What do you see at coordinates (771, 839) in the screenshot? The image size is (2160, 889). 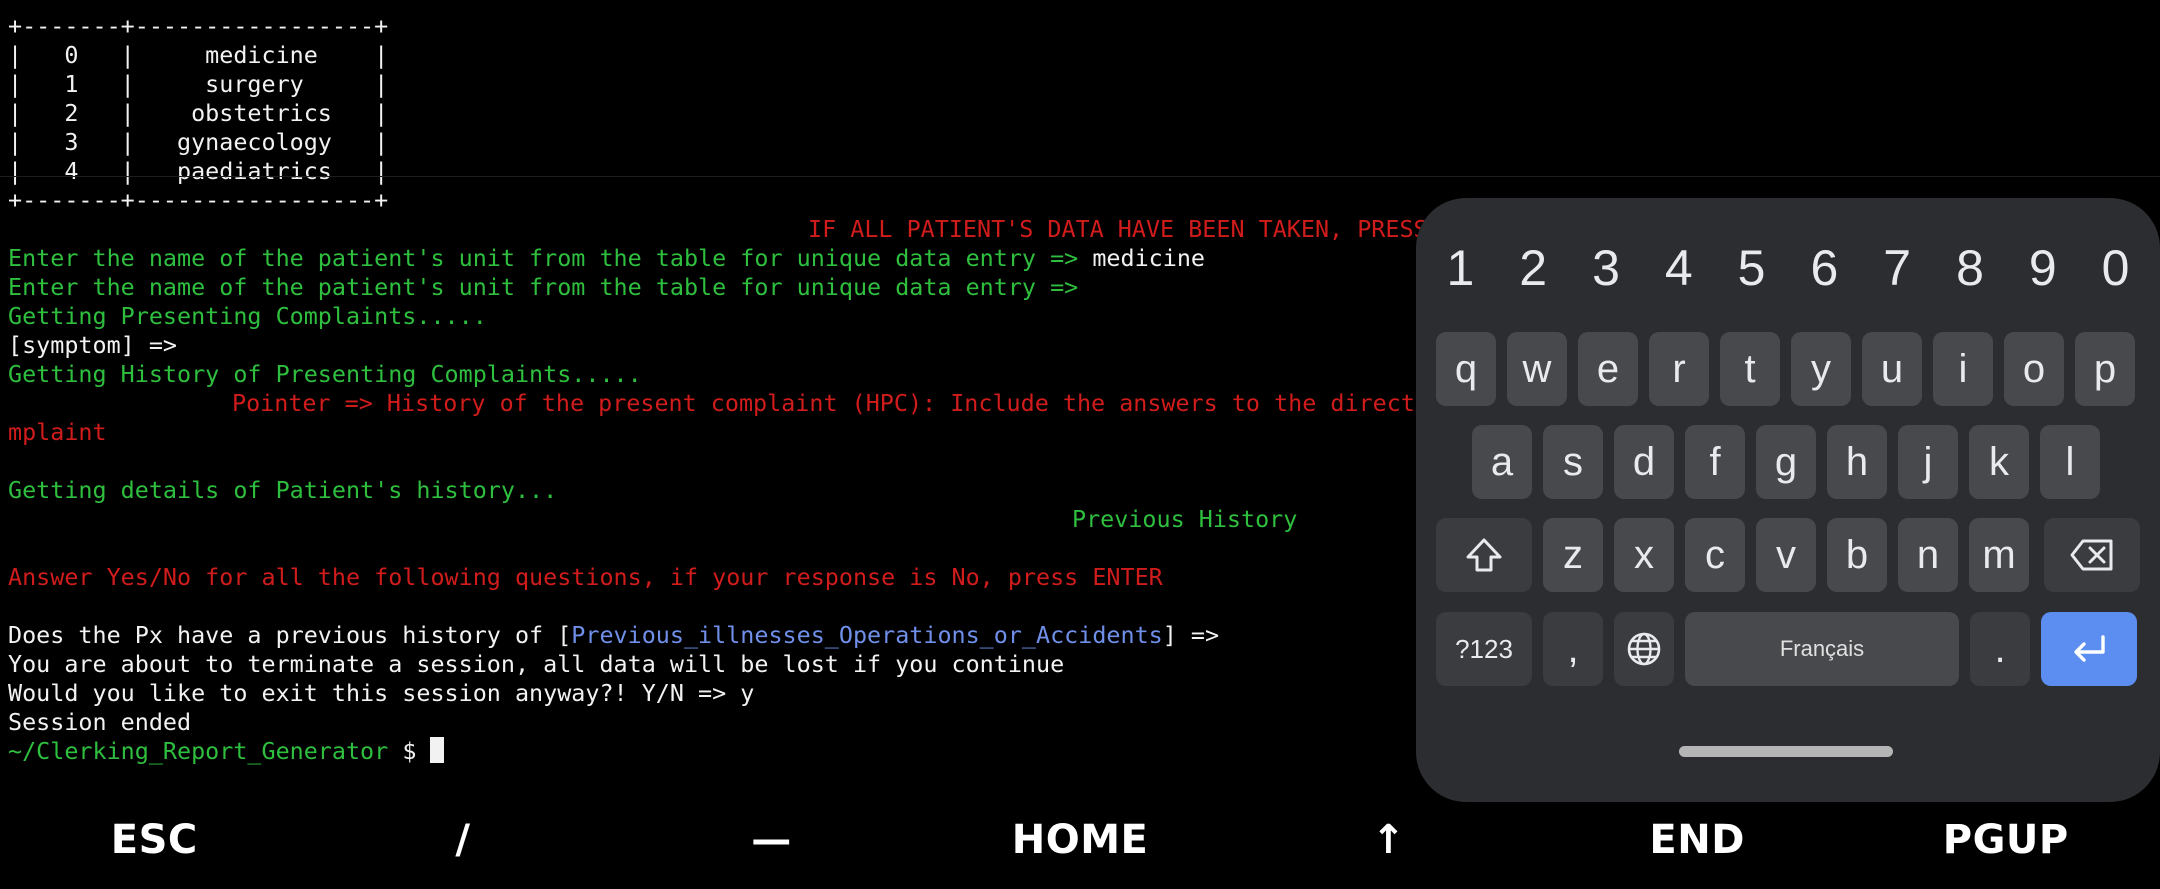 I see `dash-key: —` at bounding box center [771, 839].